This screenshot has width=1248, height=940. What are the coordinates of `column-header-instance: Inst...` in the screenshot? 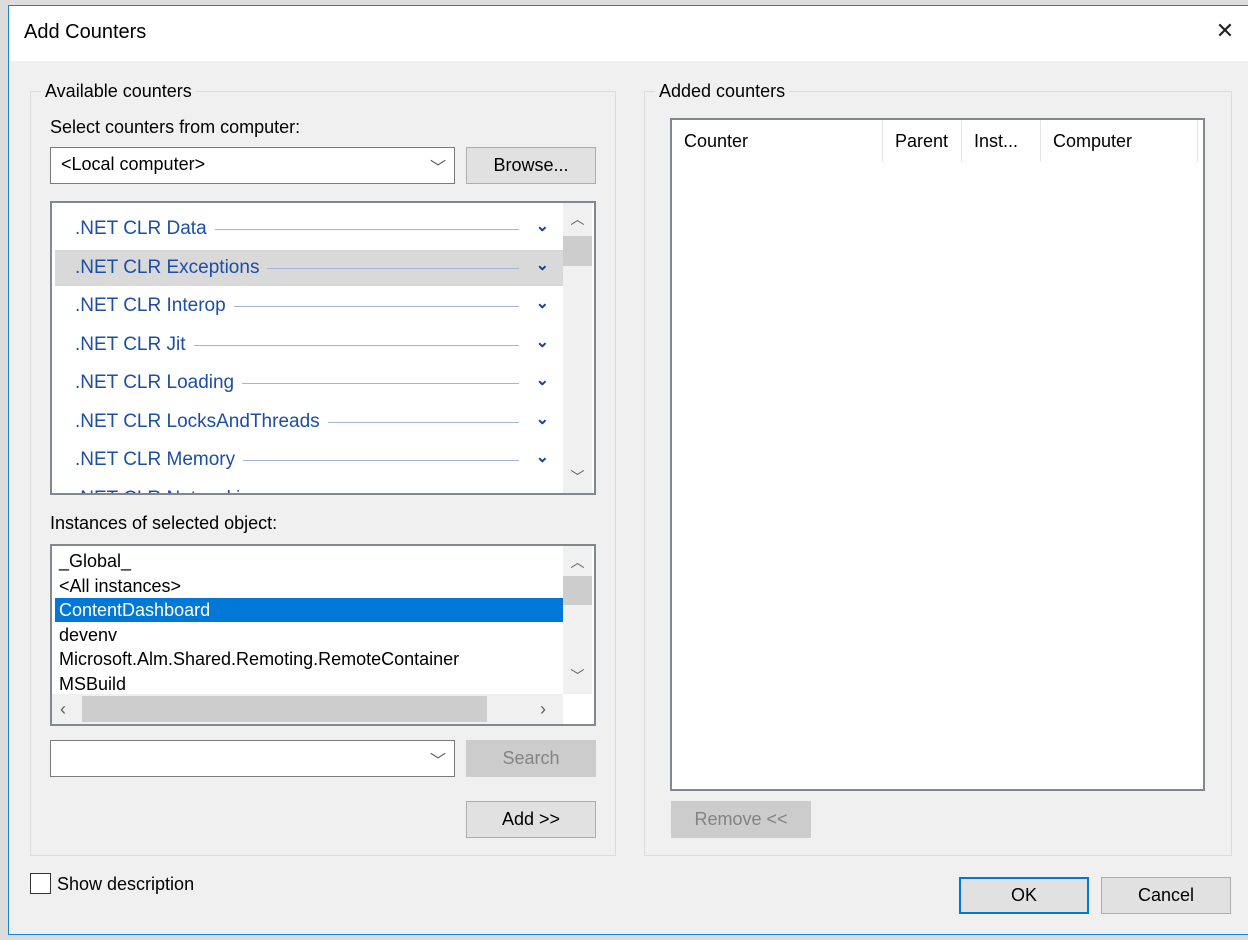 It's located at (1001, 141).